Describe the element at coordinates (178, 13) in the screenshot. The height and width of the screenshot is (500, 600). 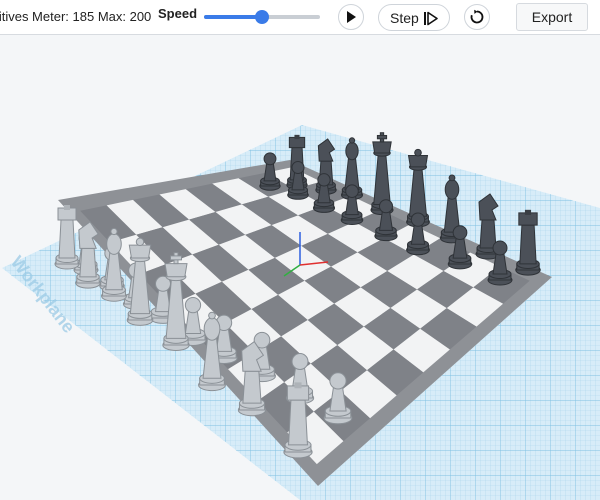
I see `speed-label: Speed` at that location.